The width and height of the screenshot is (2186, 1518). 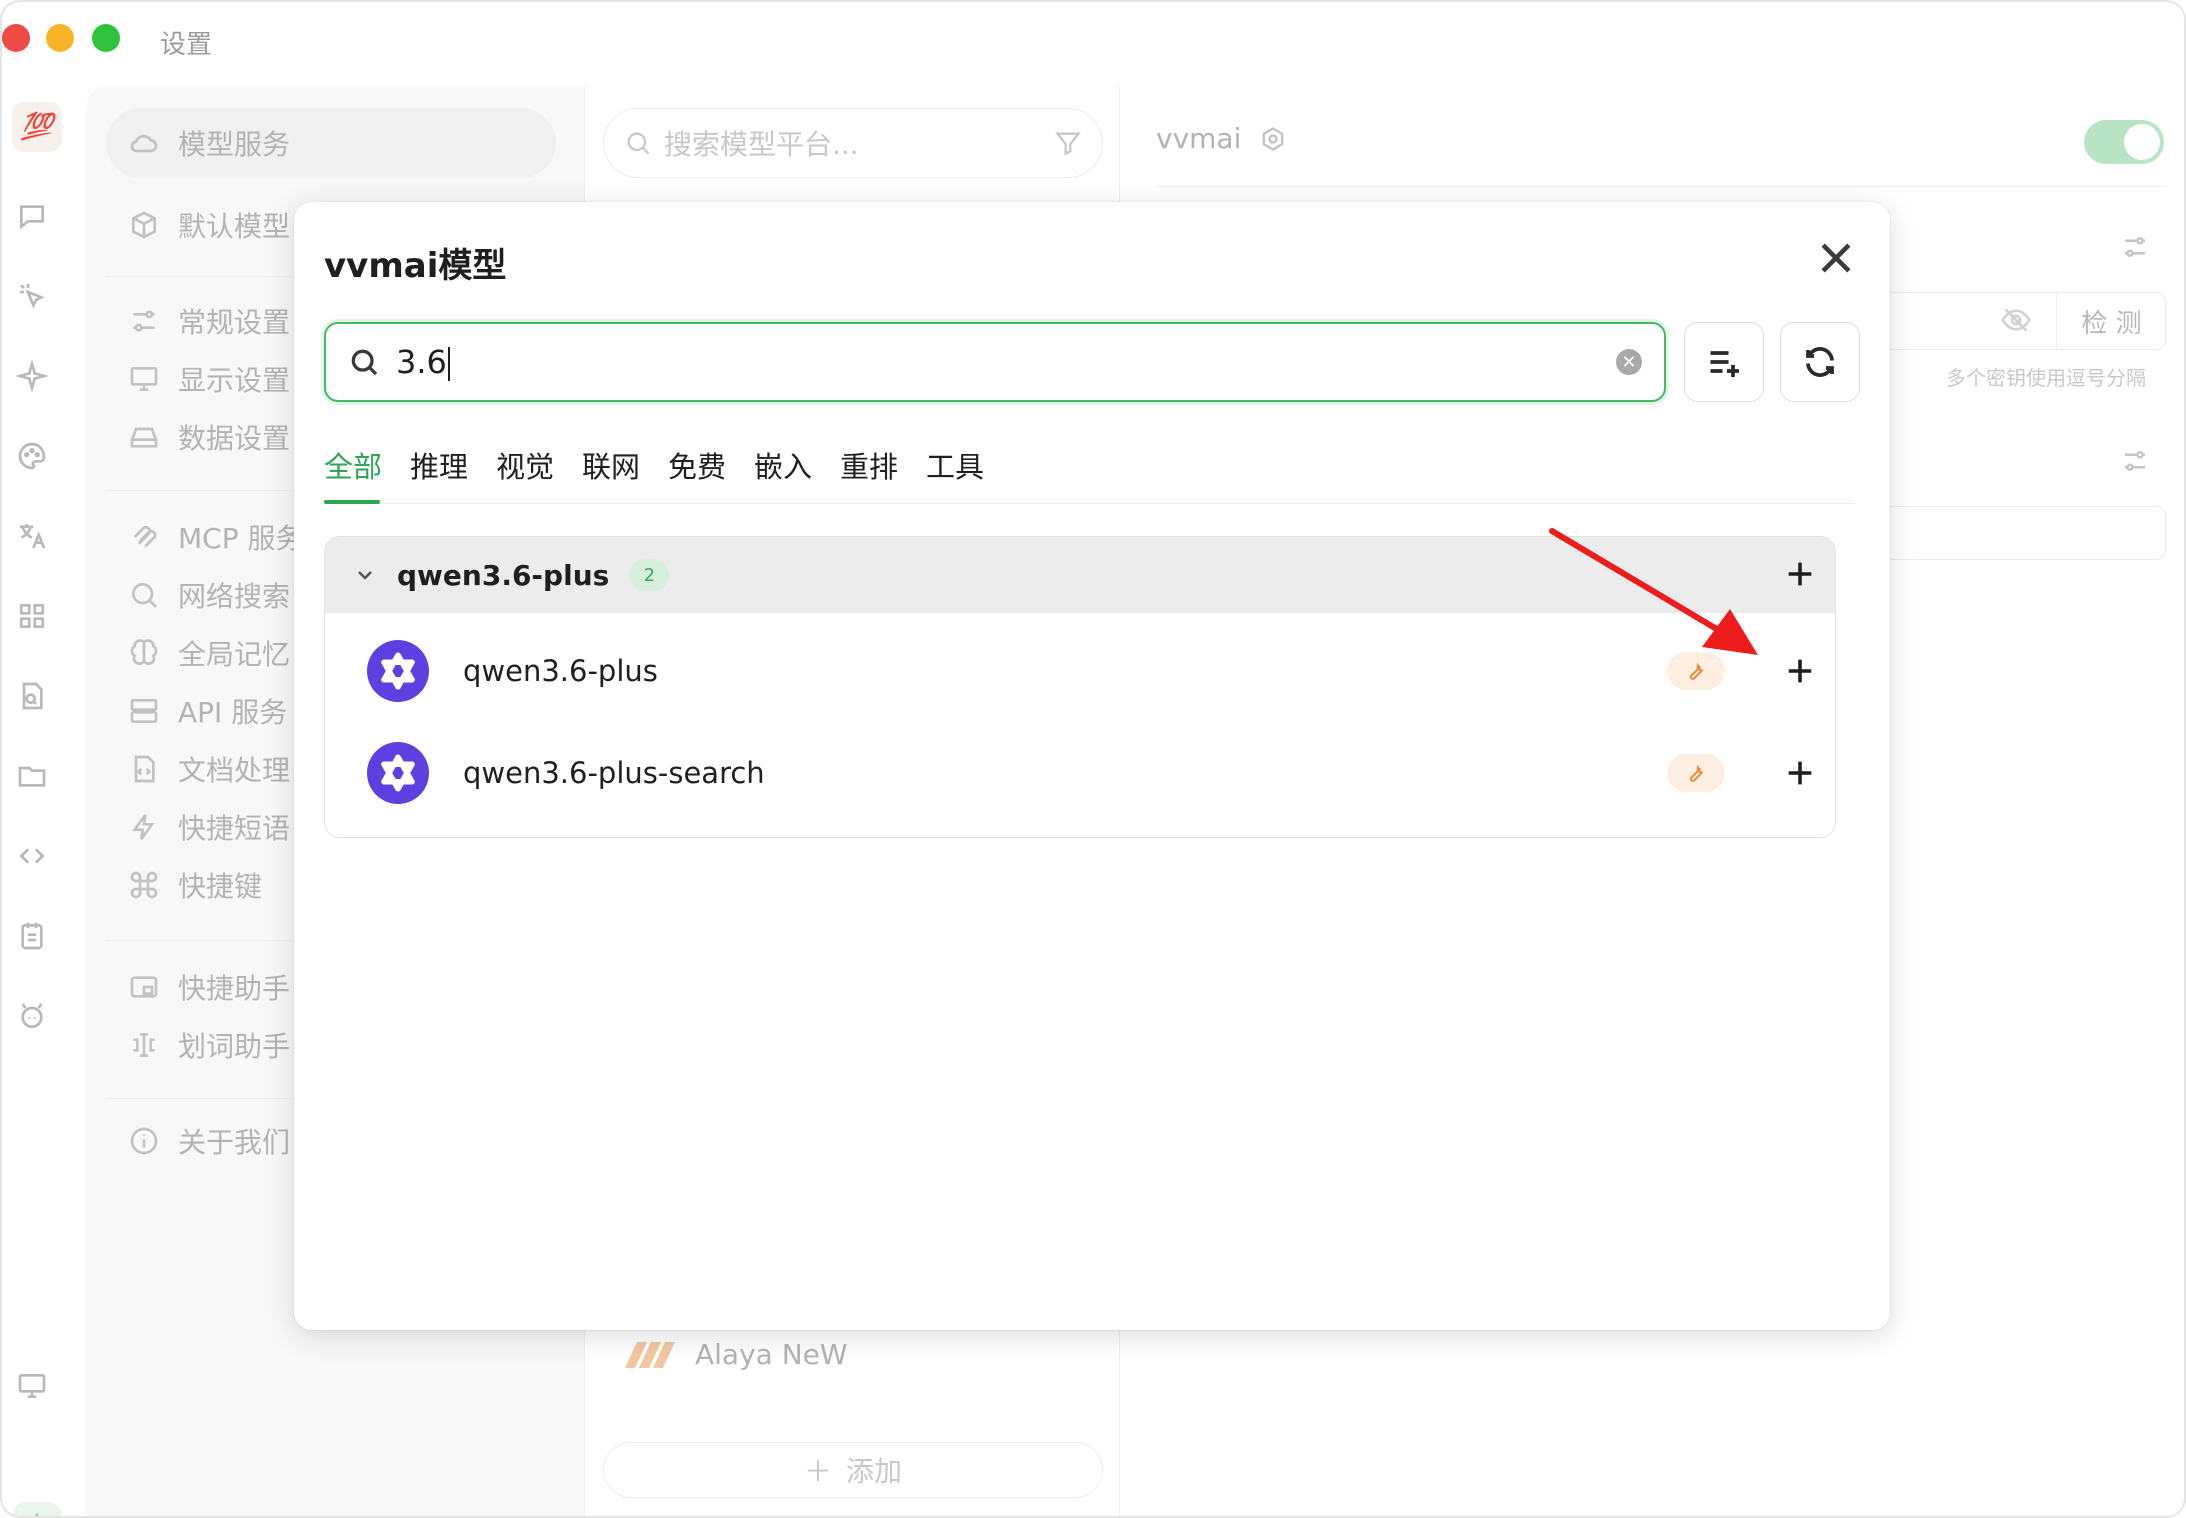 What do you see at coordinates (234, 1046) in the screenshot?
I see `menu-item-label: 划词助手` at bounding box center [234, 1046].